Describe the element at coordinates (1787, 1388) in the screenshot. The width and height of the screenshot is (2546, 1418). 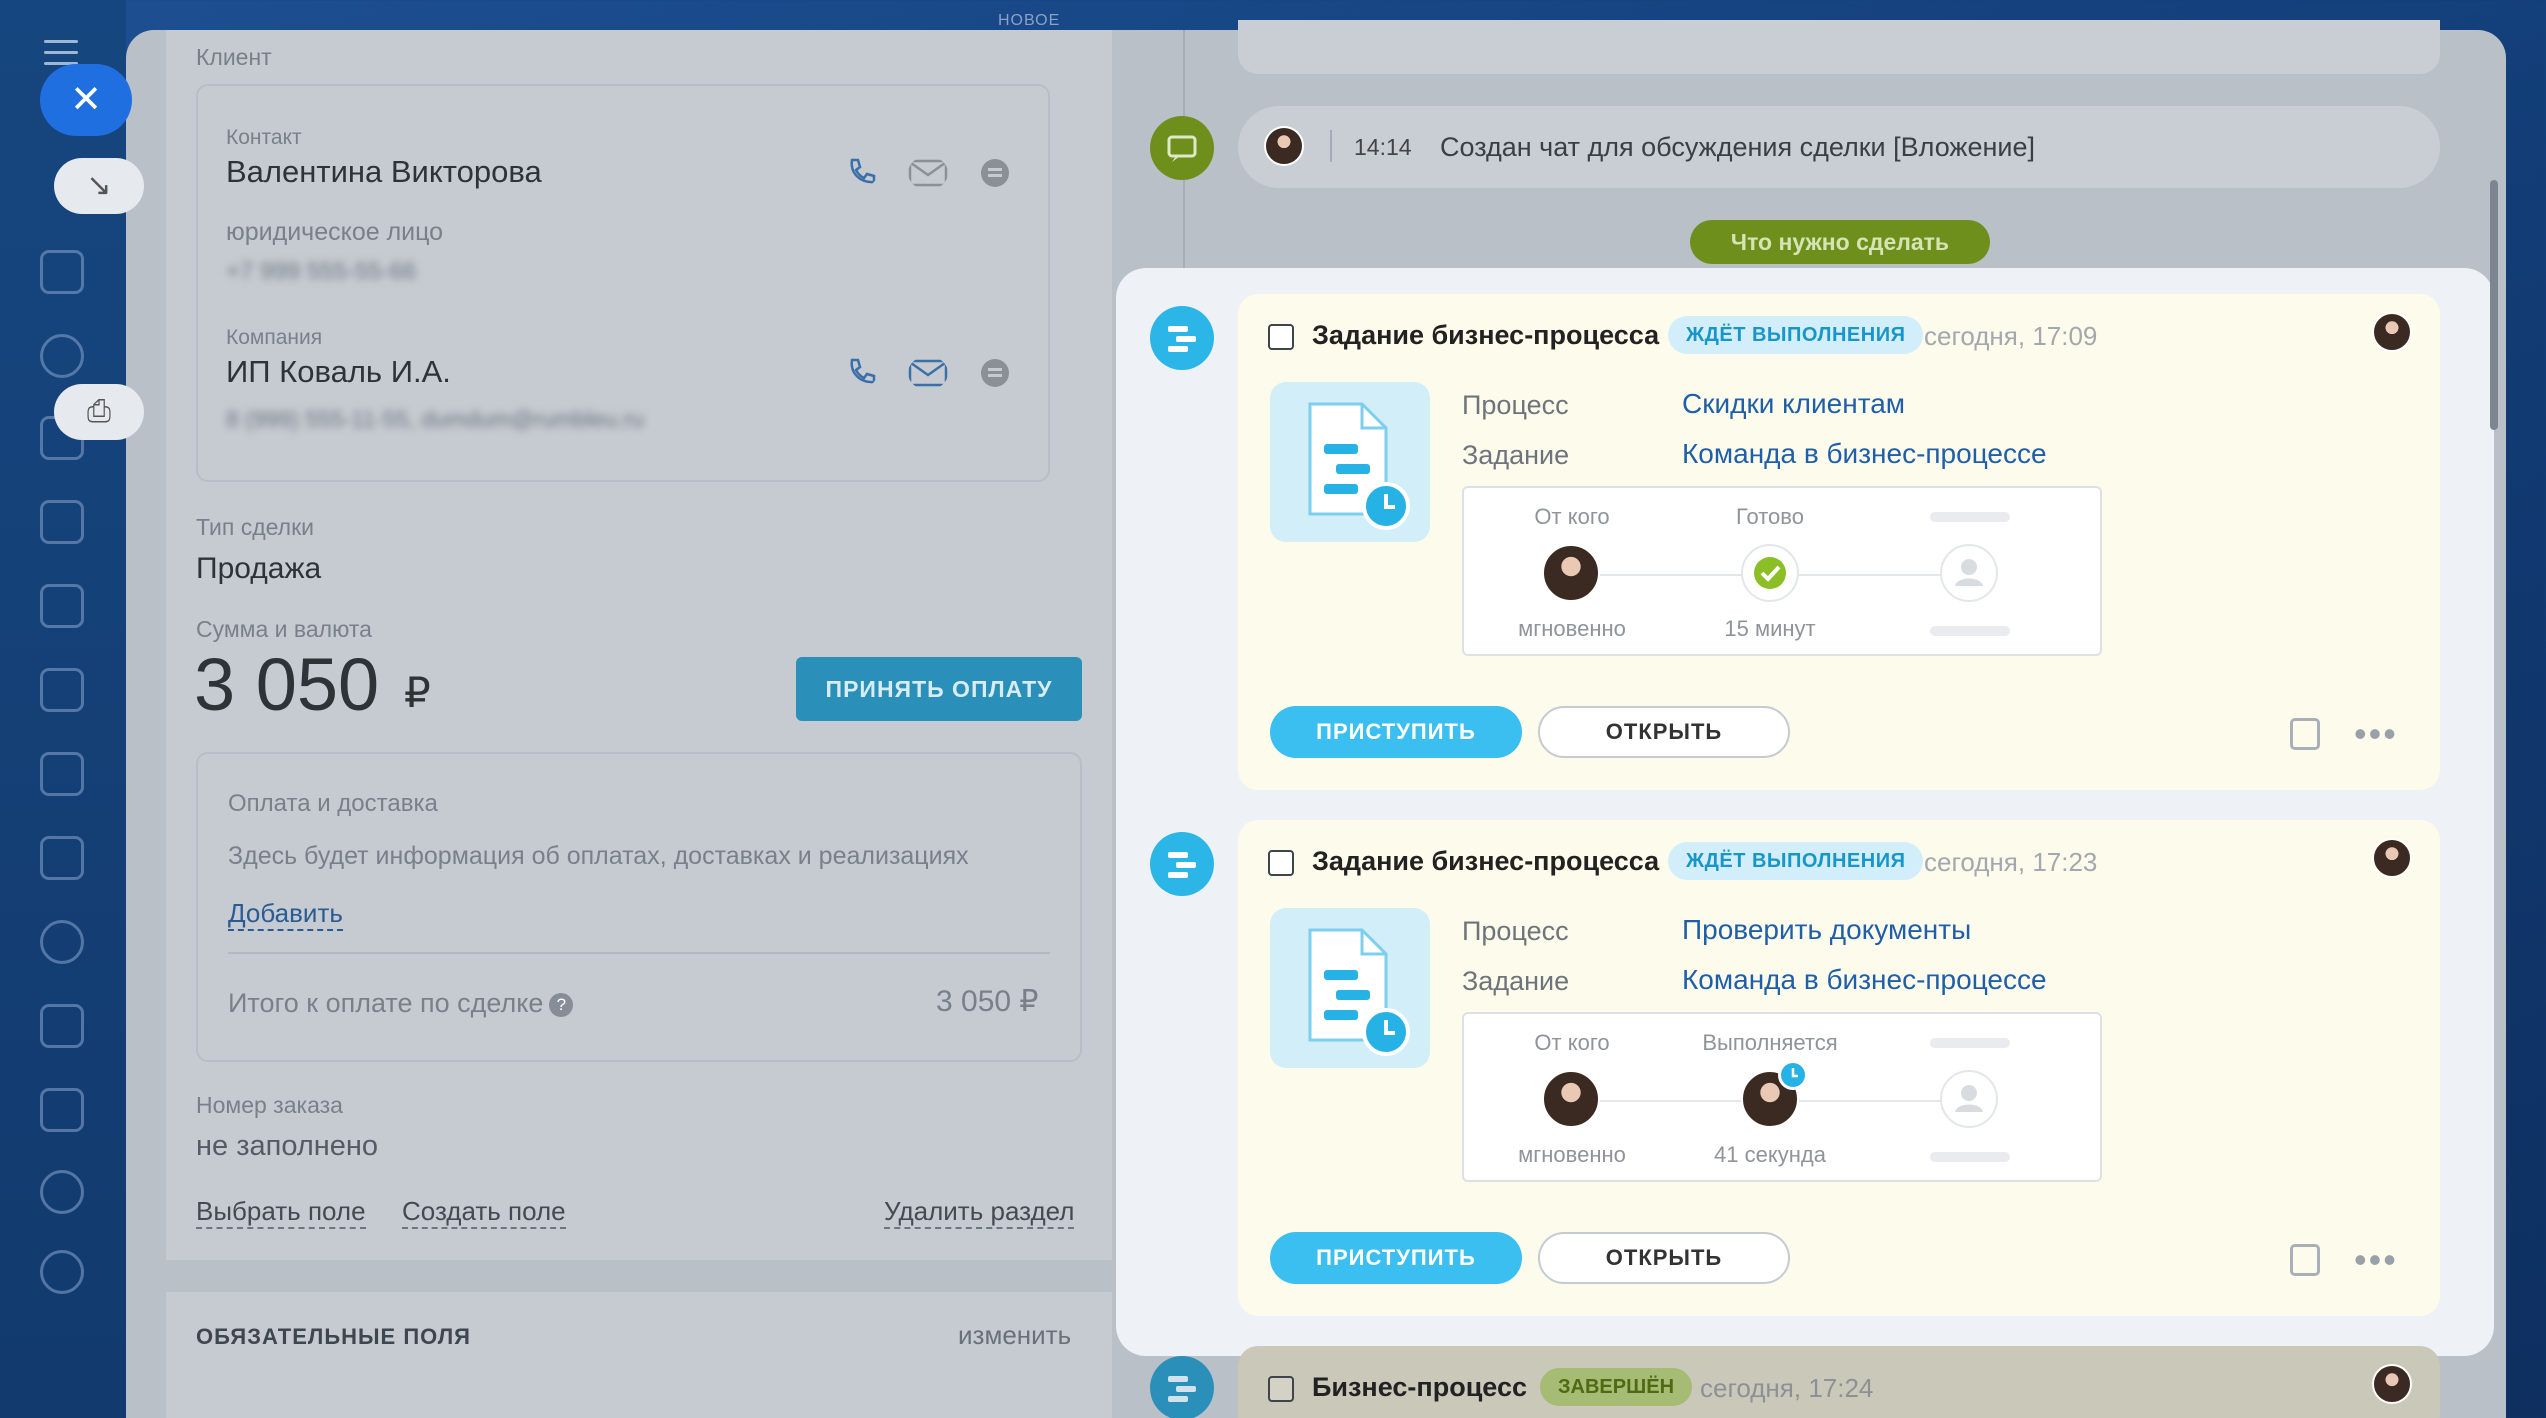
I see `process-time: сегодня, 17:24` at that location.